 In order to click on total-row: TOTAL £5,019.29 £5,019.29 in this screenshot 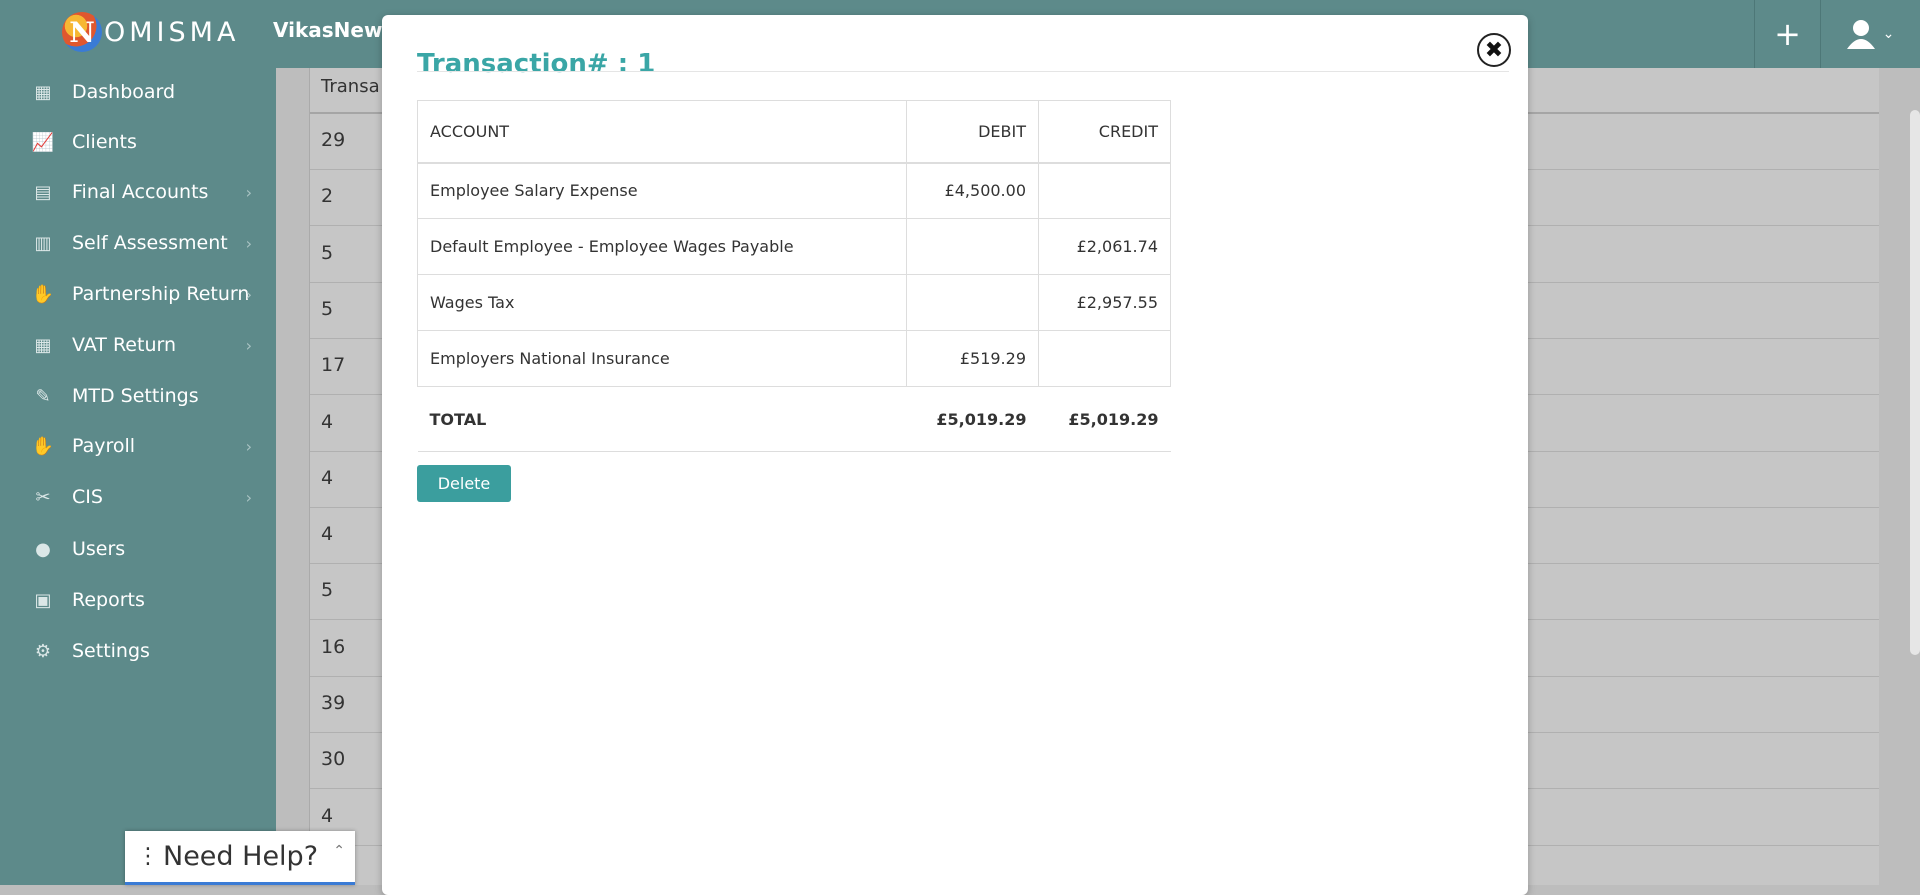, I will do `click(794, 419)`.